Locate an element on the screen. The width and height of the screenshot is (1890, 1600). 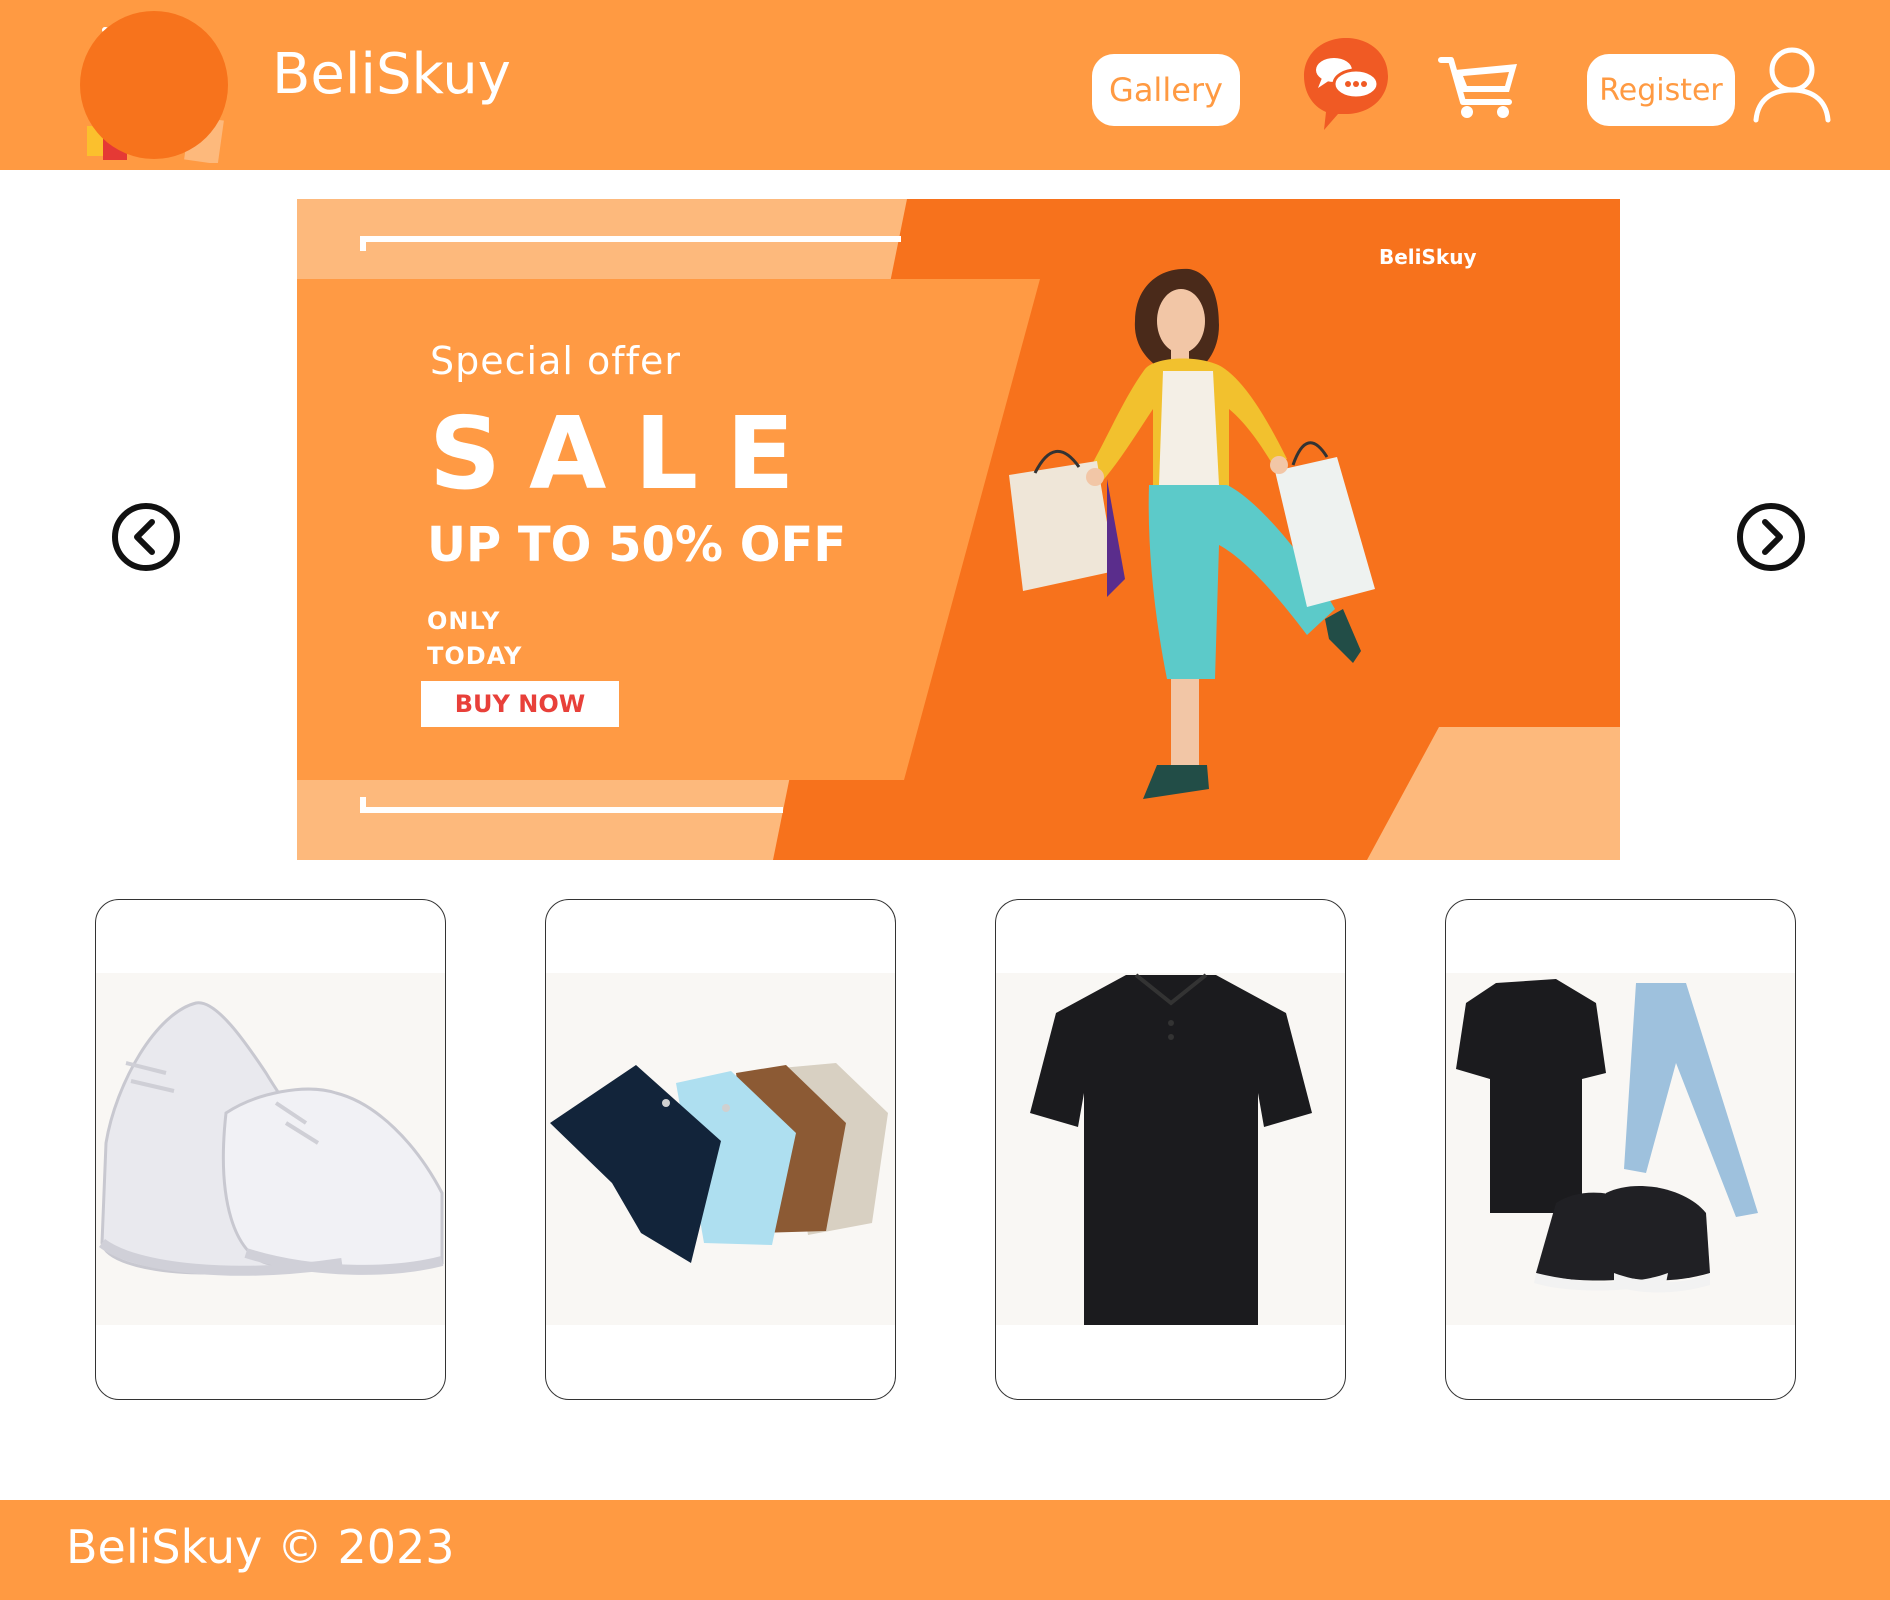
product-card-outfit is located at coordinates (1620, 1149).